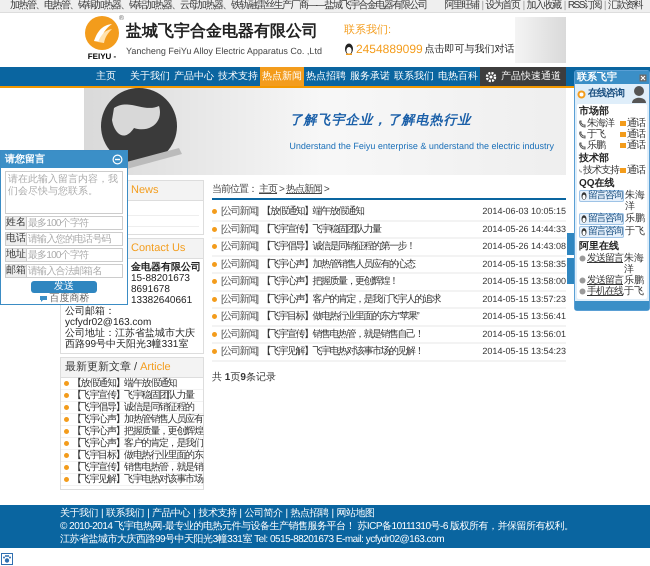  Describe the element at coordinates (458, 76) in the screenshot. I see `nav-tab: 电热百科` at that location.